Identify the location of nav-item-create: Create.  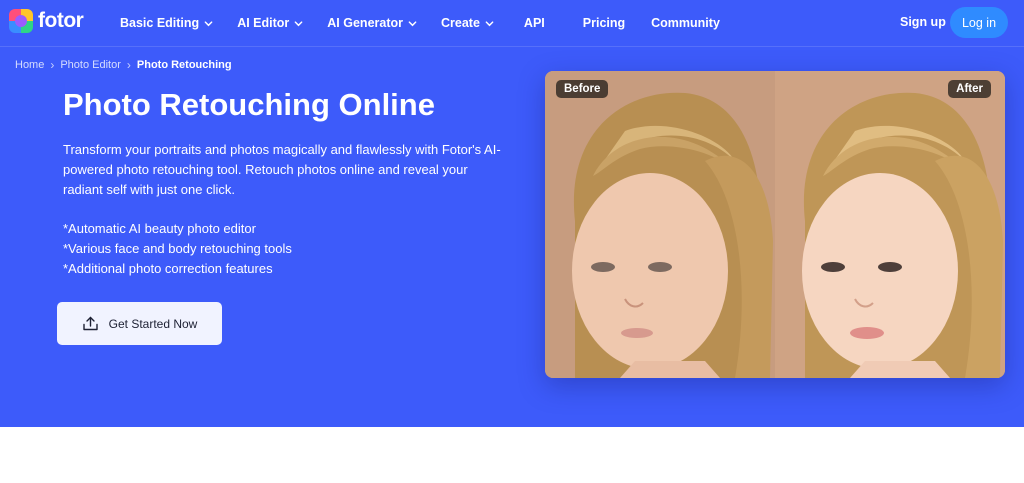
(467, 23).